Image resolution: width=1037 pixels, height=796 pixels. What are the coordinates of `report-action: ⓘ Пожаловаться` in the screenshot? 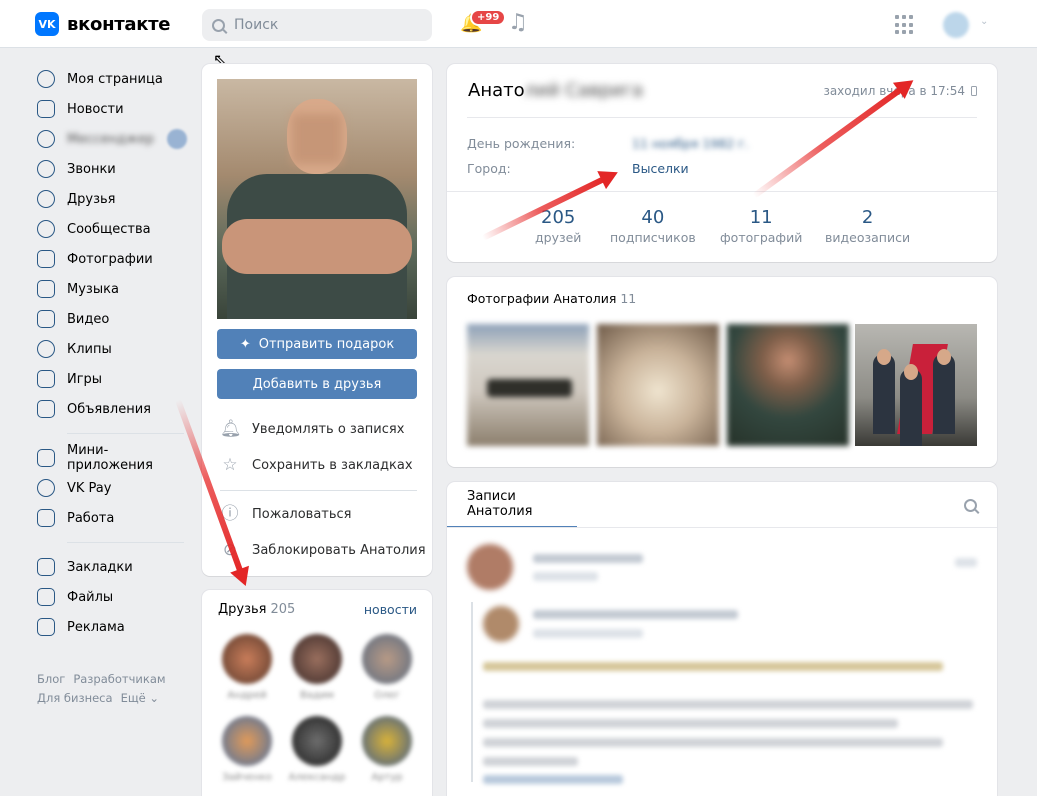 It's located at (286, 514).